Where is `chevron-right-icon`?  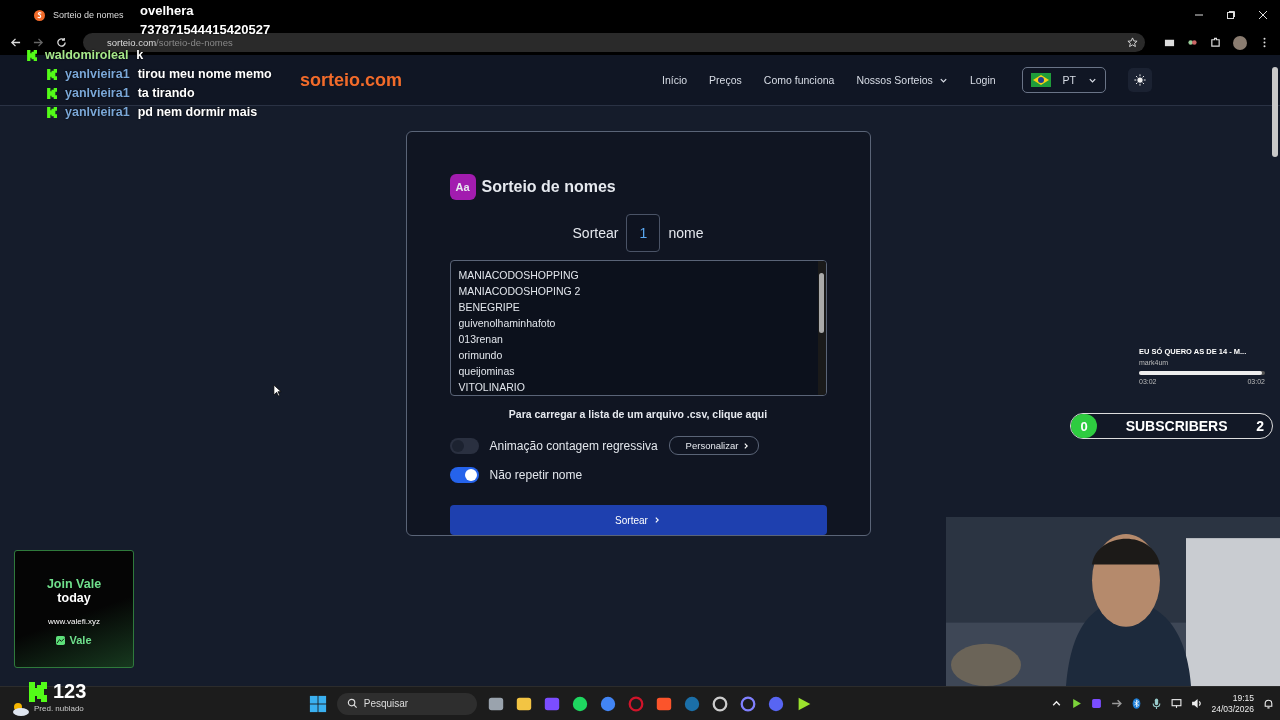
chevron-right-icon is located at coordinates (746, 445).